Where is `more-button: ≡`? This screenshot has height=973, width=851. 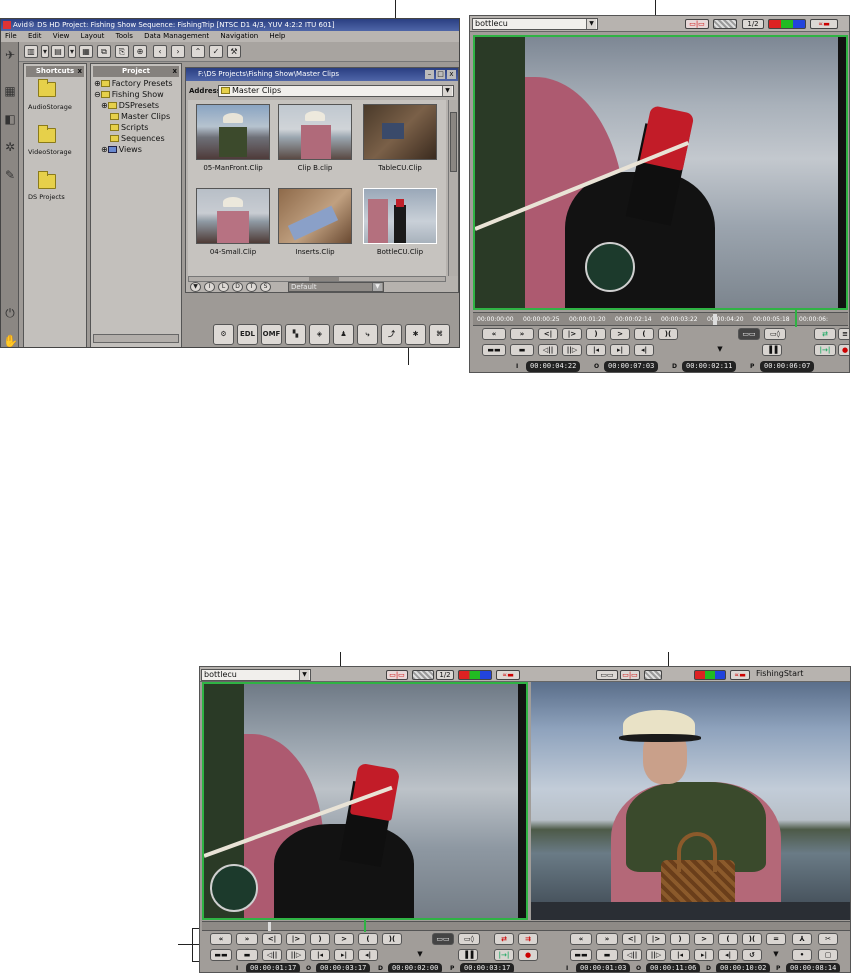 more-button: ≡ is located at coordinates (843, 334).